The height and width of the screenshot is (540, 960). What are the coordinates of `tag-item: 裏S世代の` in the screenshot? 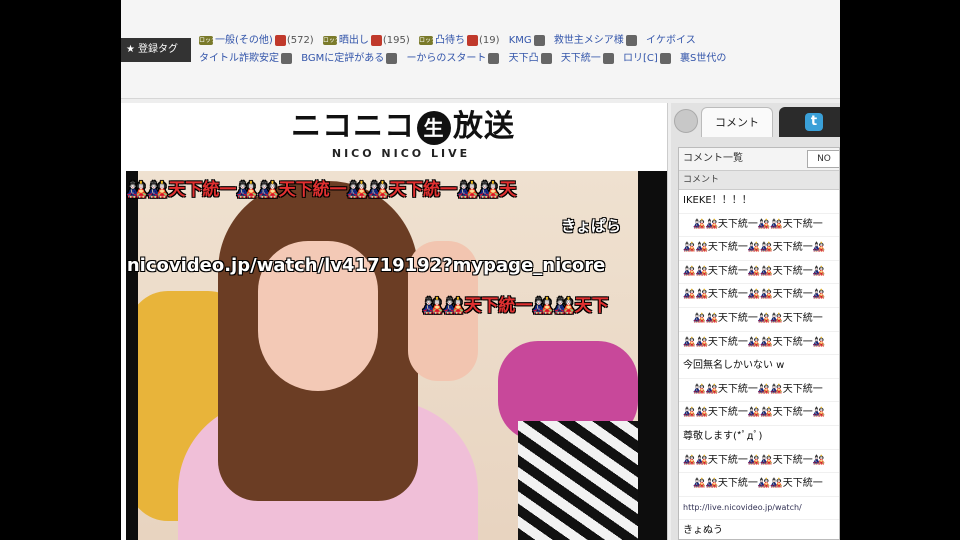 It's located at (703, 59).